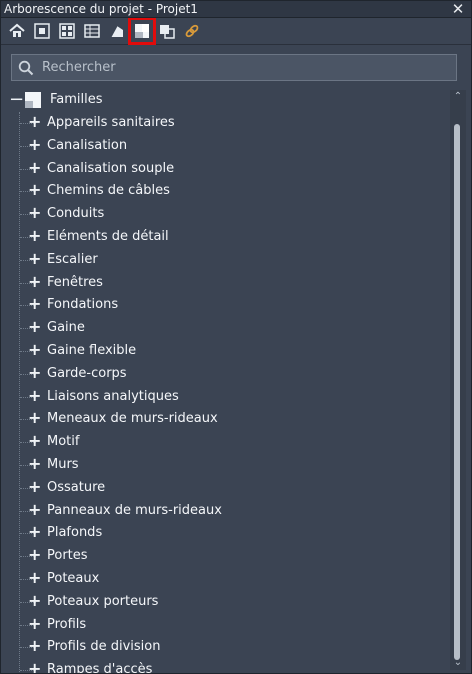  I want to click on tree-item-label: Rampes d'accès, so click(100, 668).